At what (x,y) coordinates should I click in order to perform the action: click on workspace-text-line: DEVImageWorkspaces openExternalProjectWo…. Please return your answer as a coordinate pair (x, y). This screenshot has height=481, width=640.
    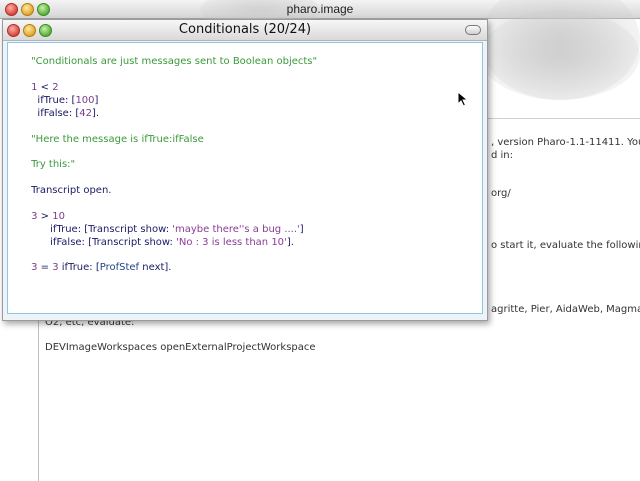
    Looking at the image, I should click on (180, 347).